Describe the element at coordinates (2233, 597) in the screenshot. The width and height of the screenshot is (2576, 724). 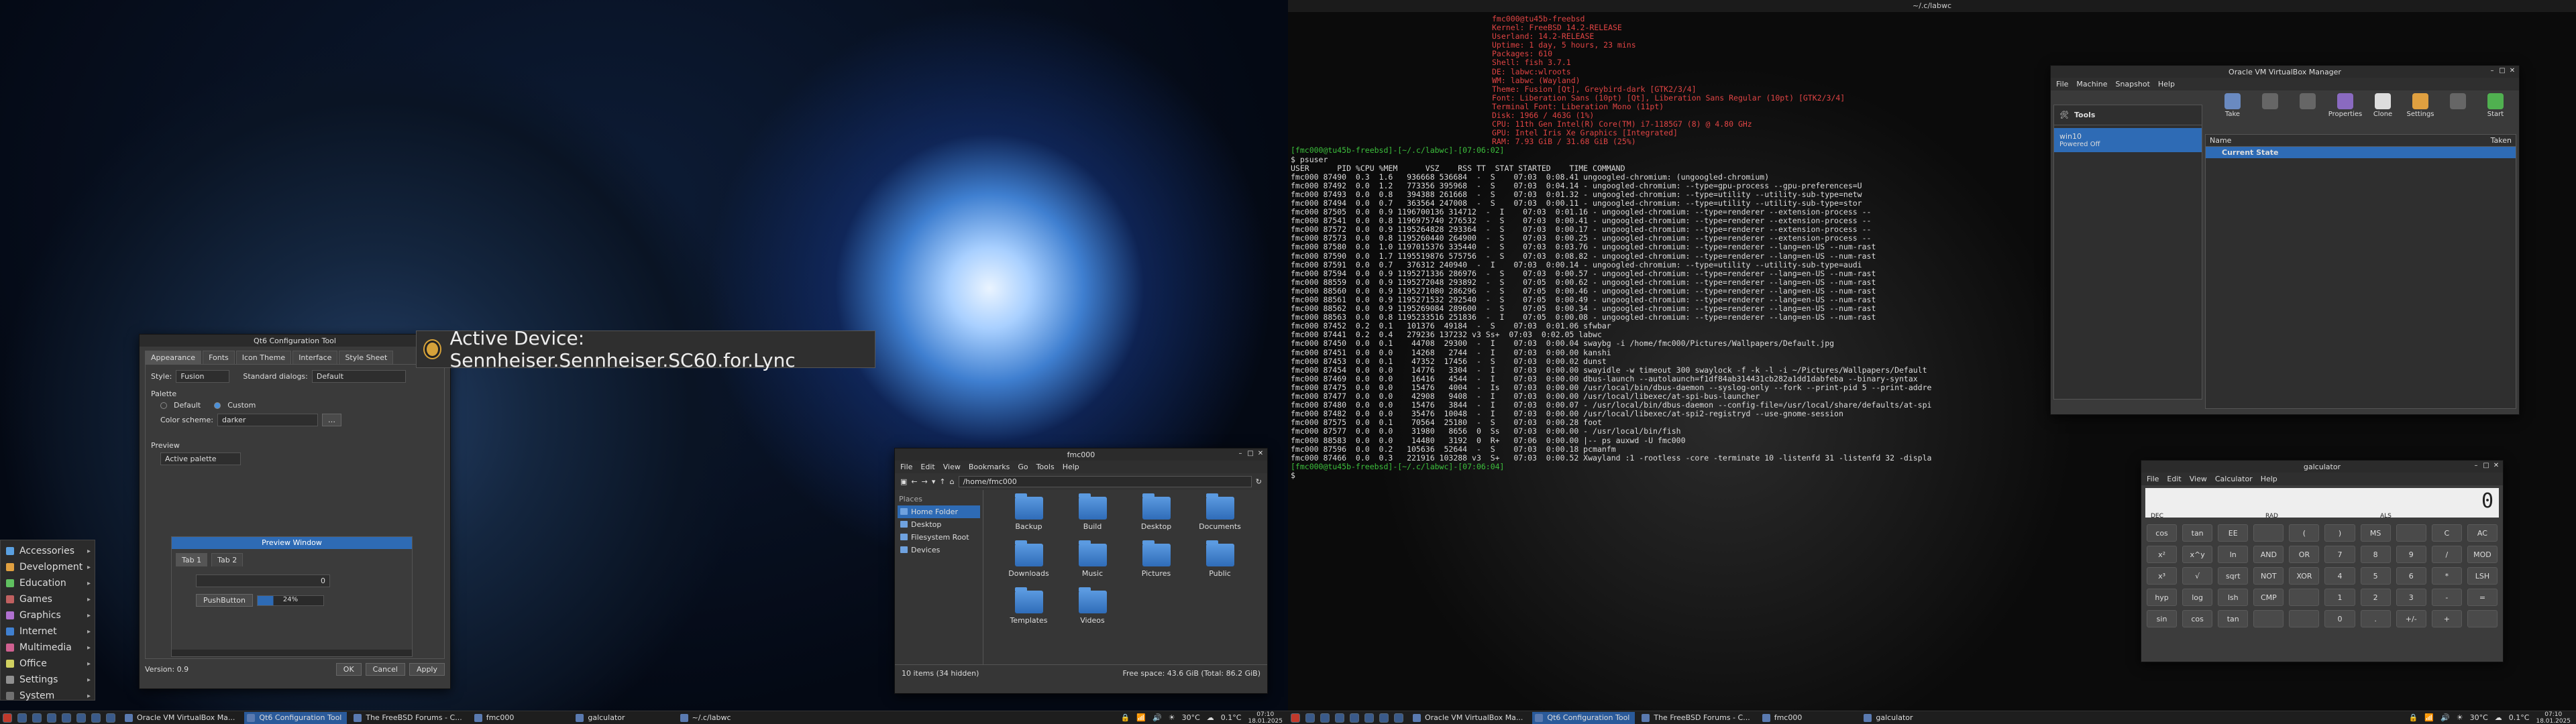
I see `calc-key: lsh` at that location.